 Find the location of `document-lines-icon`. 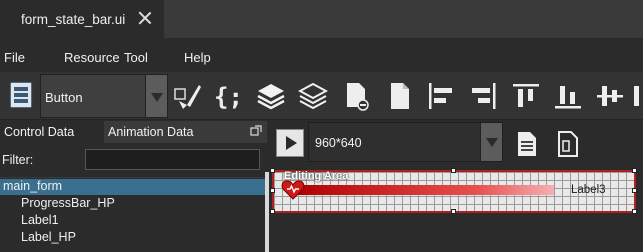

document-lines-icon is located at coordinates (527, 144).